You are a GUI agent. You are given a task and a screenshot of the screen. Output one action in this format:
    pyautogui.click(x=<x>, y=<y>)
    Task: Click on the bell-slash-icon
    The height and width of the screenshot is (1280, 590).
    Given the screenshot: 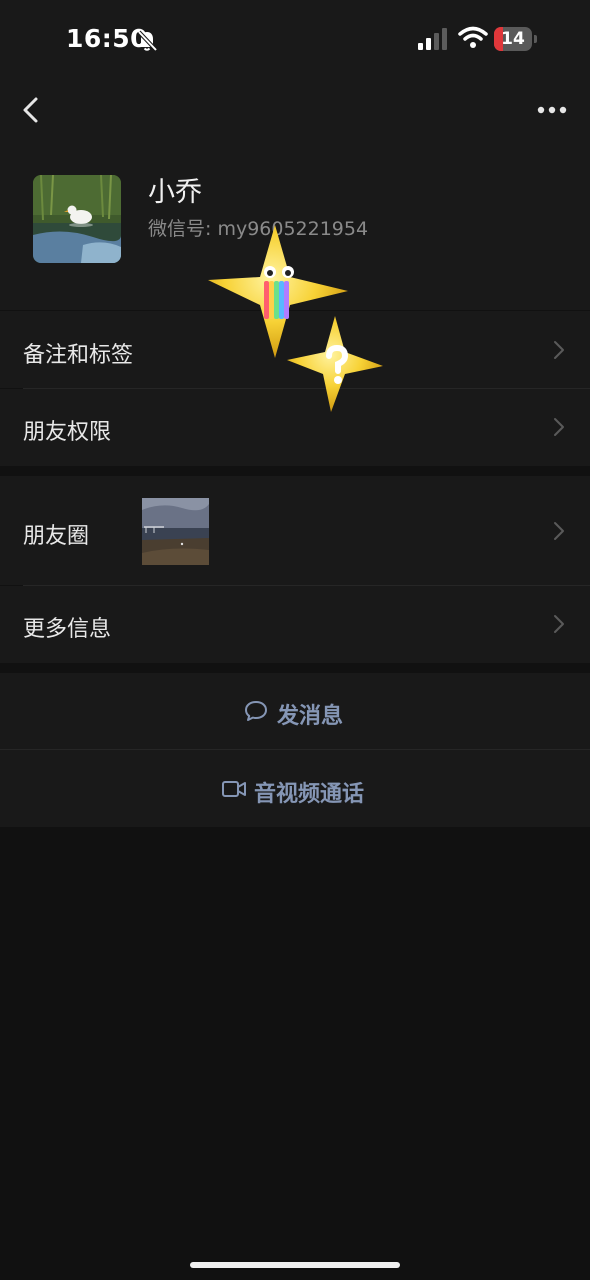 What is the action you would take?
    pyautogui.click(x=147, y=41)
    